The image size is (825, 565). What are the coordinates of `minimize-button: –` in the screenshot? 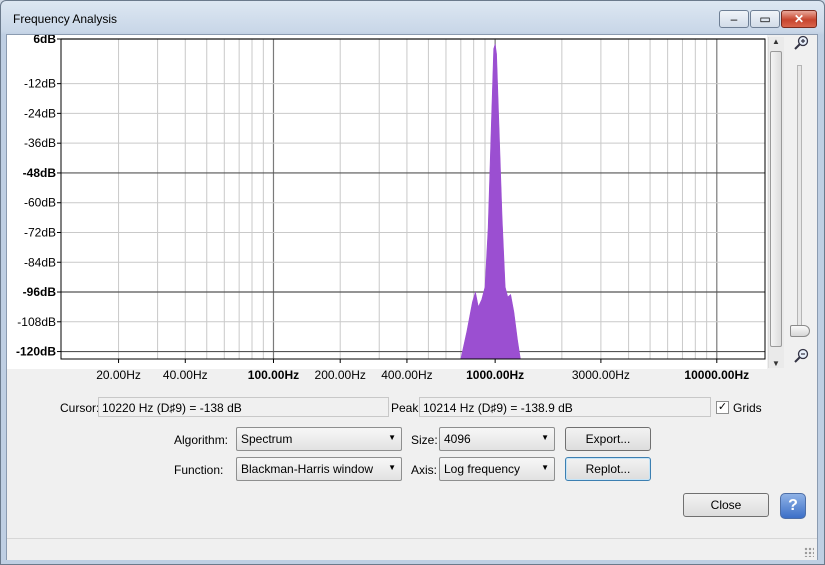 It's located at (734, 19).